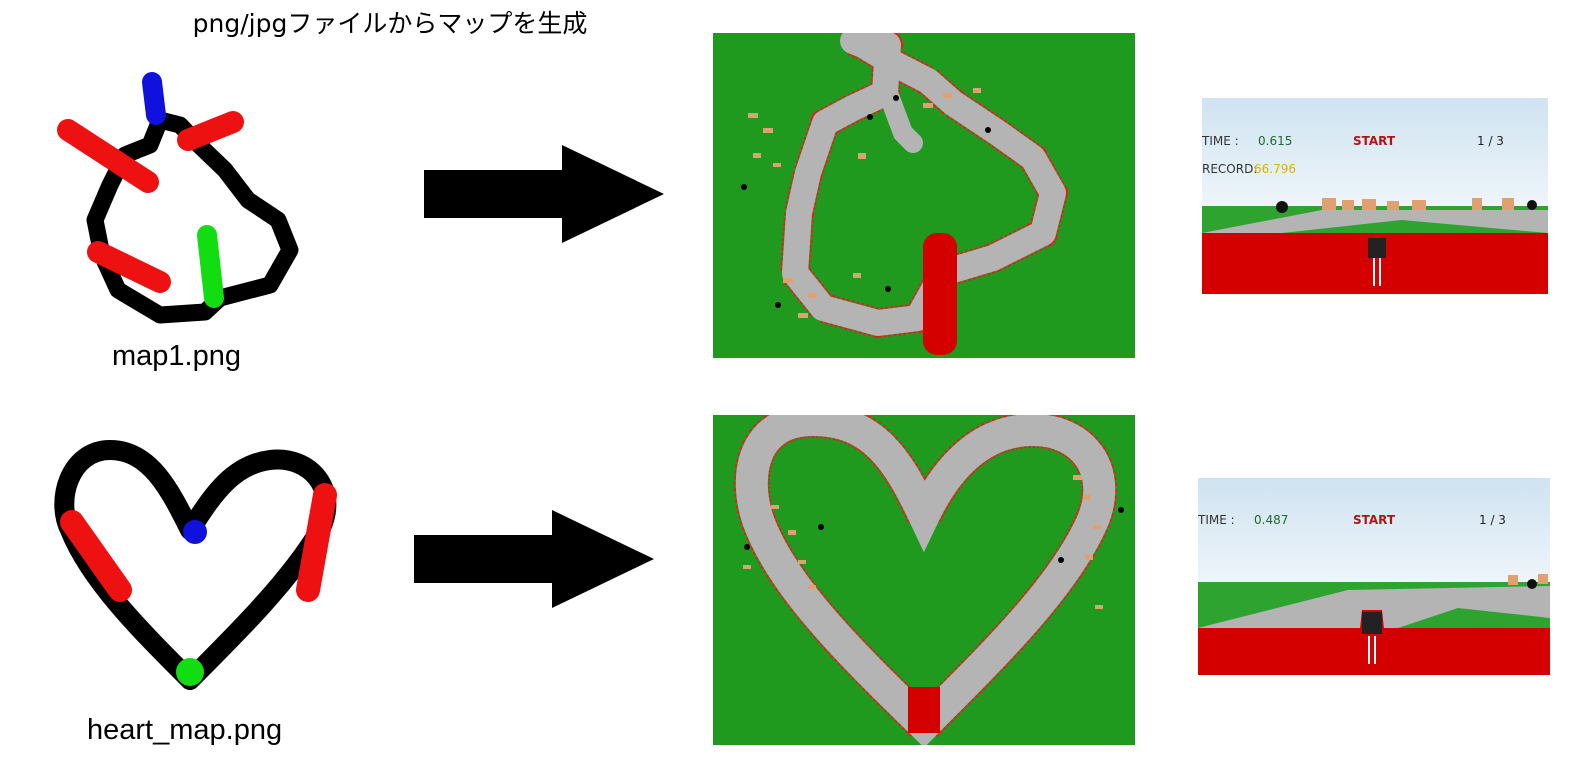 The height and width of the screenshot is (768, 1572). Describe the element at coordinates (390, 23) in the screenshot. I see `page-title: png/jpgファイルからマップを生成` at that location.